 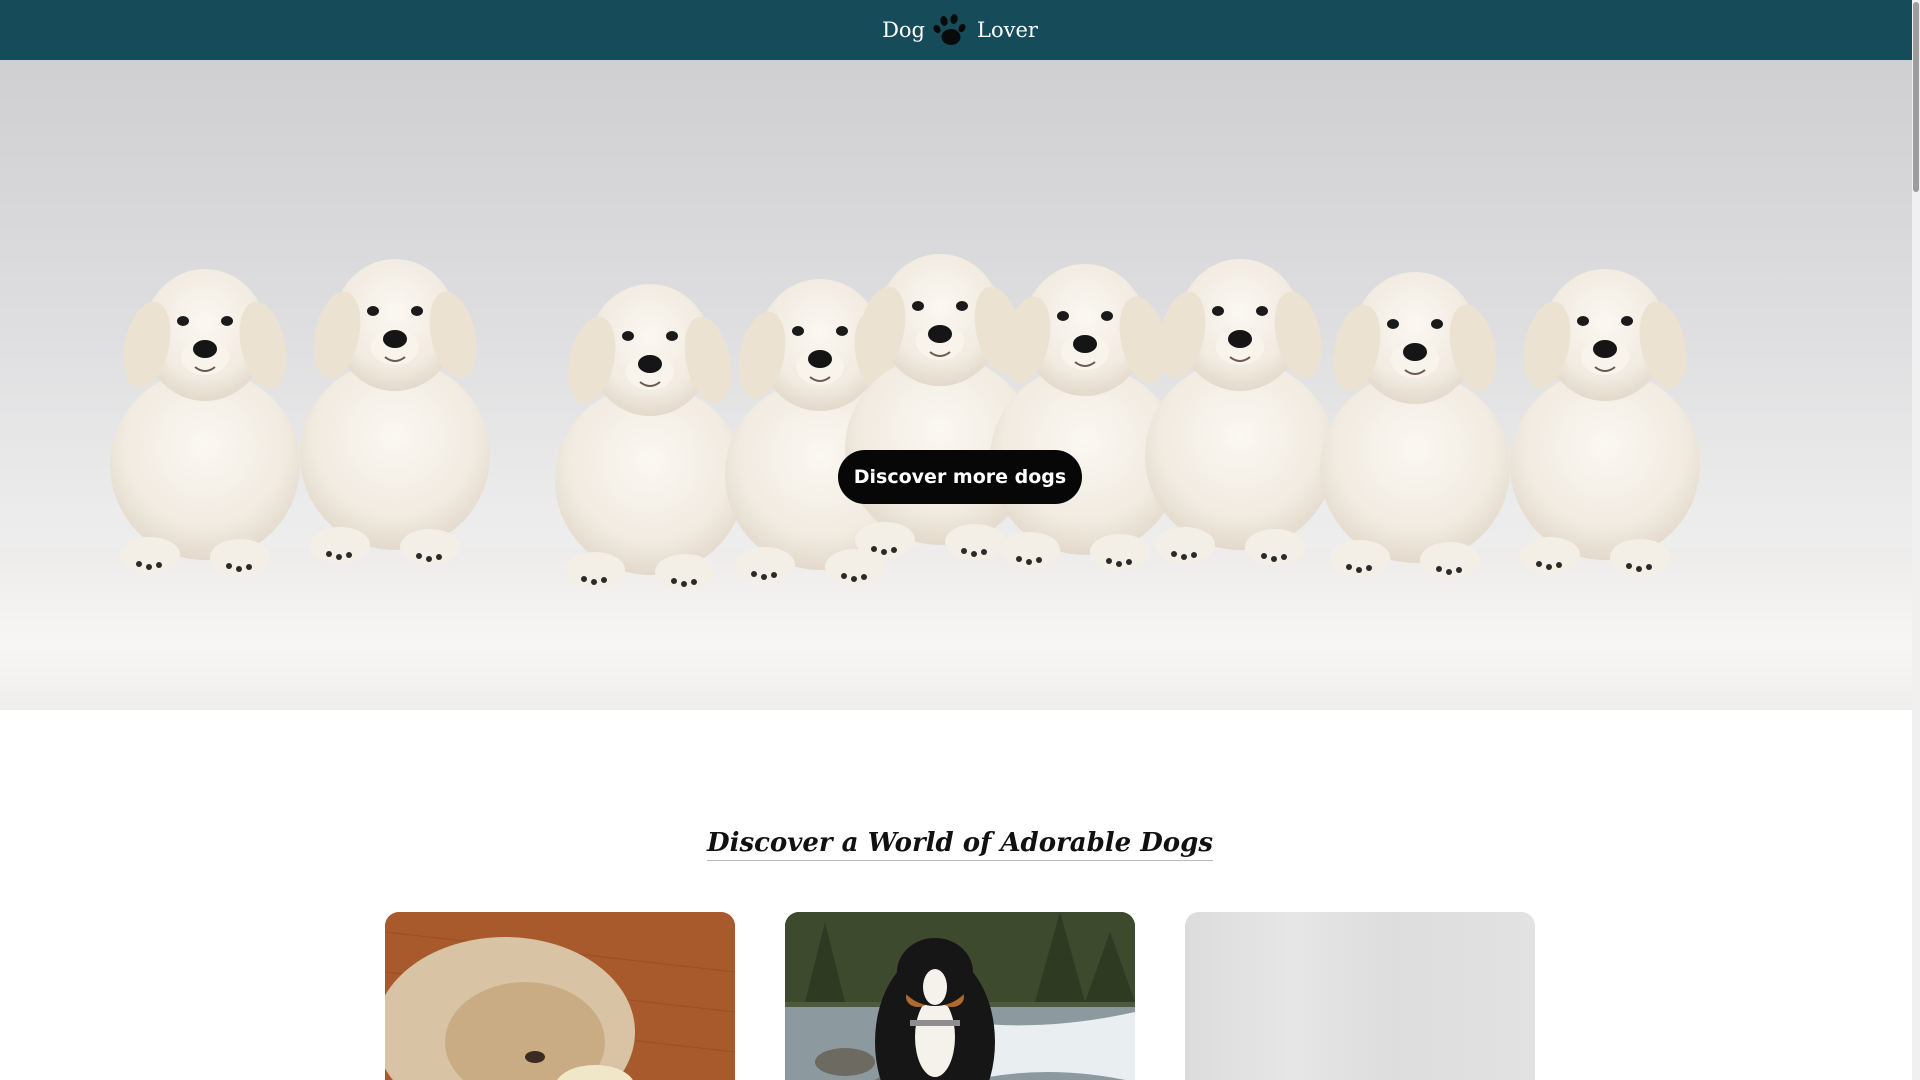 I want to click on section-title: Discover a World of Adorable Dogs, so click(x=960, y=844).